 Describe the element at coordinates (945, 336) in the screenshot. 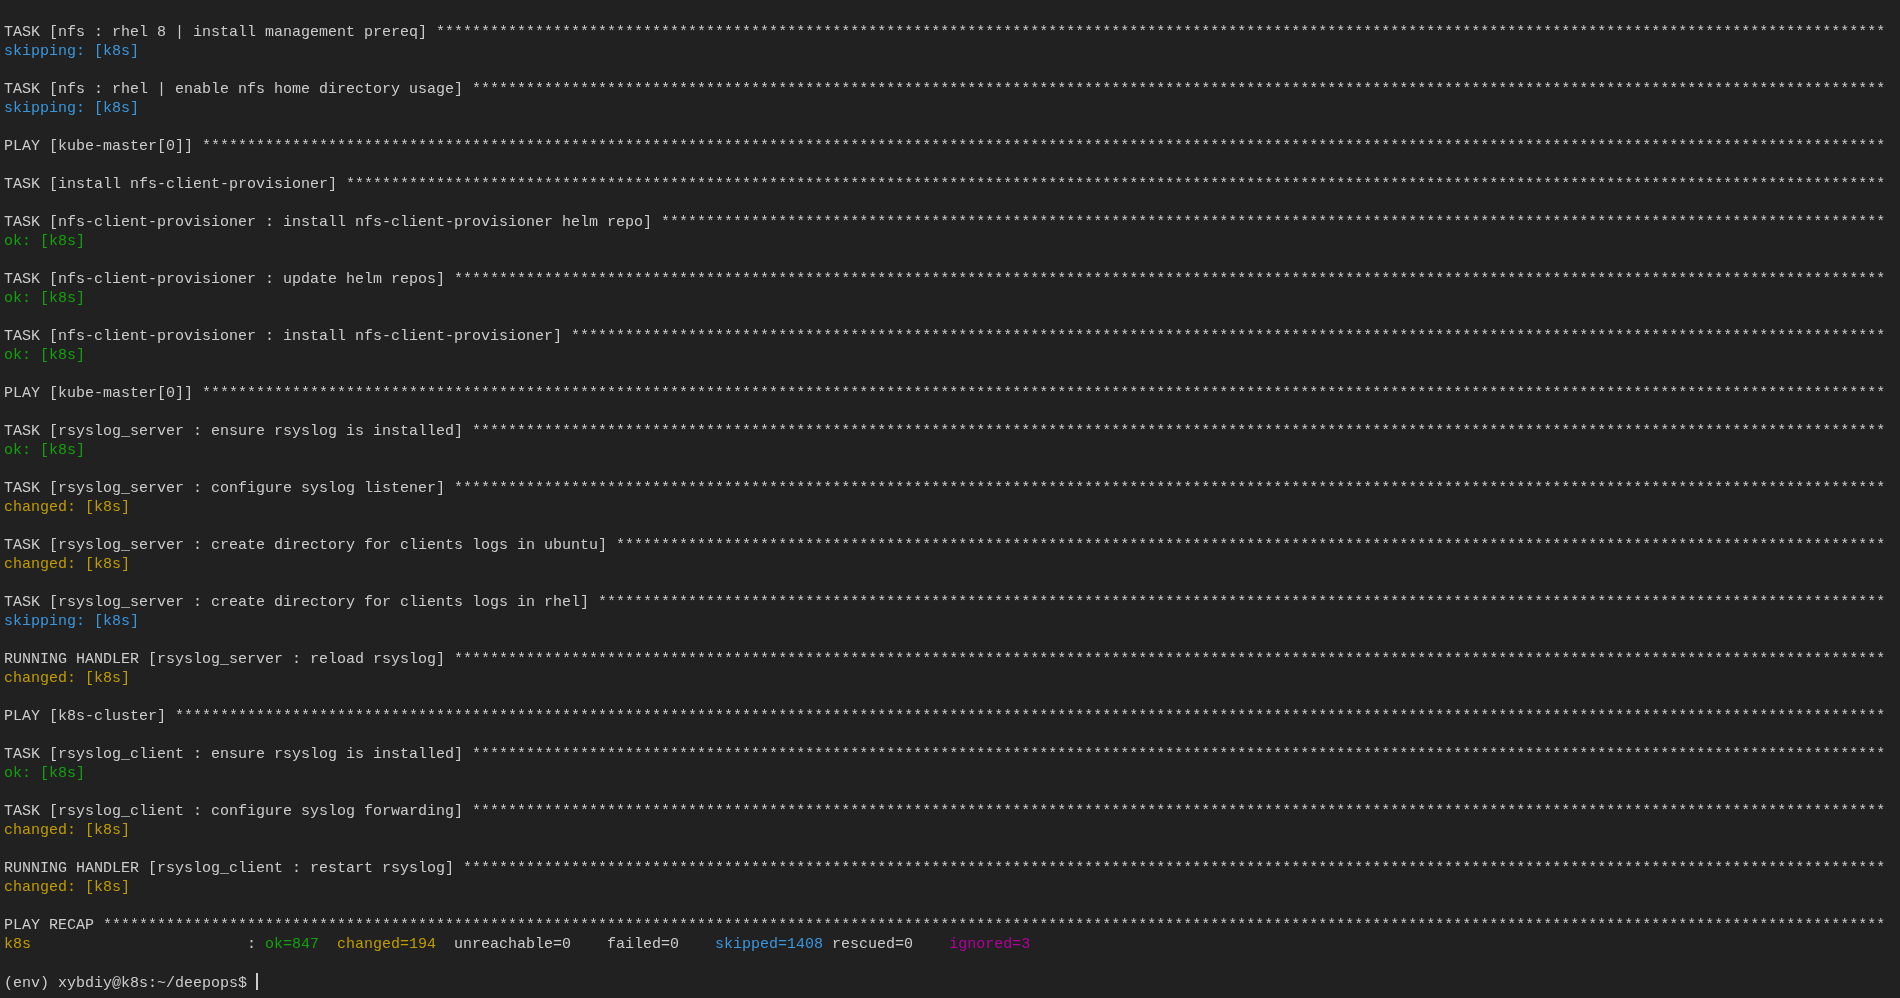

I see `log-heading: TASK [nfs-client-provisioner : install nfs-client-provisioner] **************************************************************************************************************************************************` at that location.